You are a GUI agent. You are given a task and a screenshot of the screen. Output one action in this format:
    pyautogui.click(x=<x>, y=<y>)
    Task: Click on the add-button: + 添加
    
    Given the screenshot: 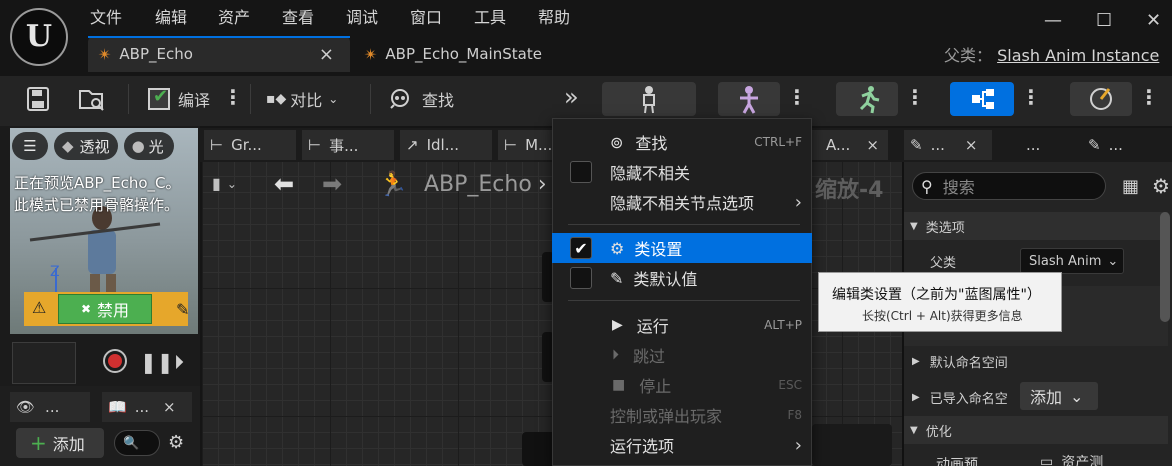 What is the action you would take?
    pyautogui.click(x=60, y=443)
    